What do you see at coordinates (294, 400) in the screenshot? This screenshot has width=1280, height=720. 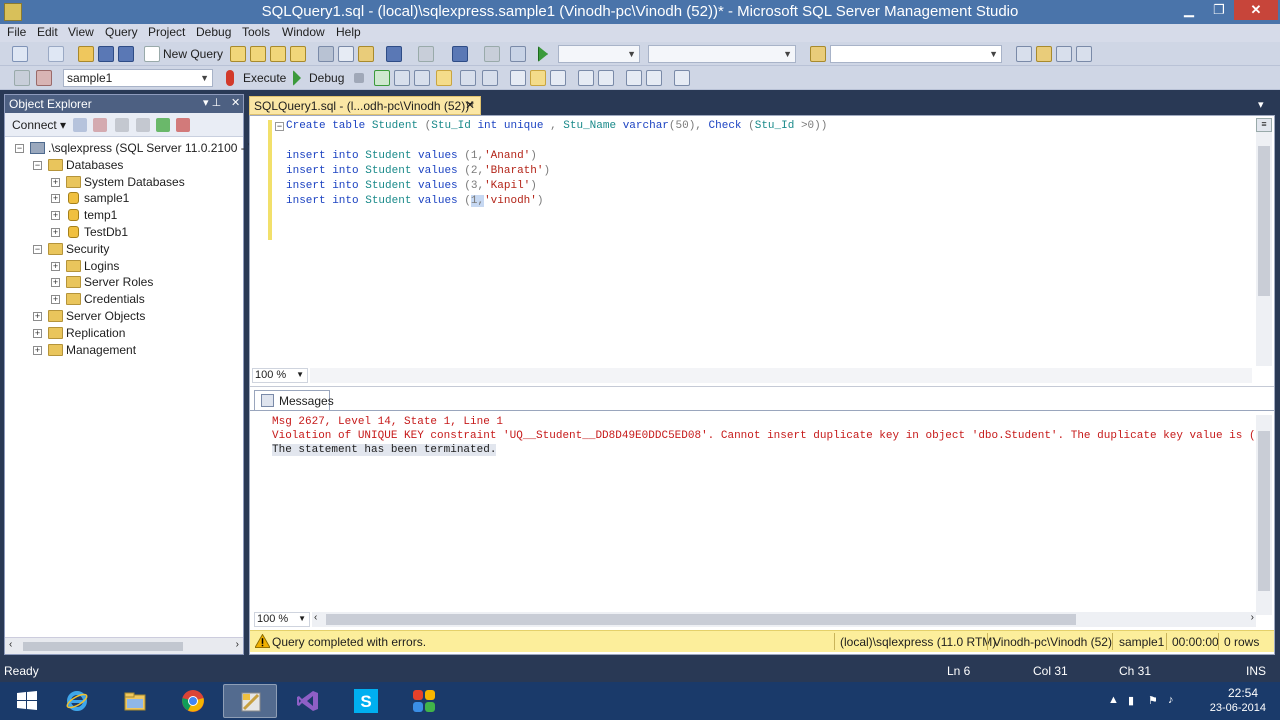 I see `messages-tab: Messages` at bounding box center [294, 400].